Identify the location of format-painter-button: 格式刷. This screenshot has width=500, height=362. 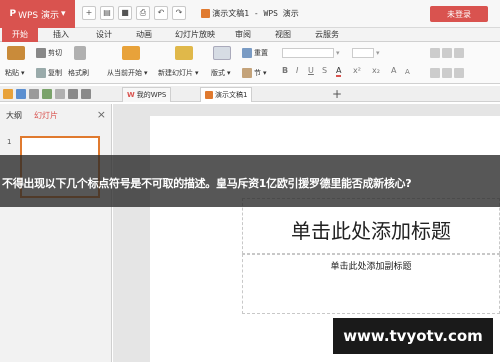
(78, 73).